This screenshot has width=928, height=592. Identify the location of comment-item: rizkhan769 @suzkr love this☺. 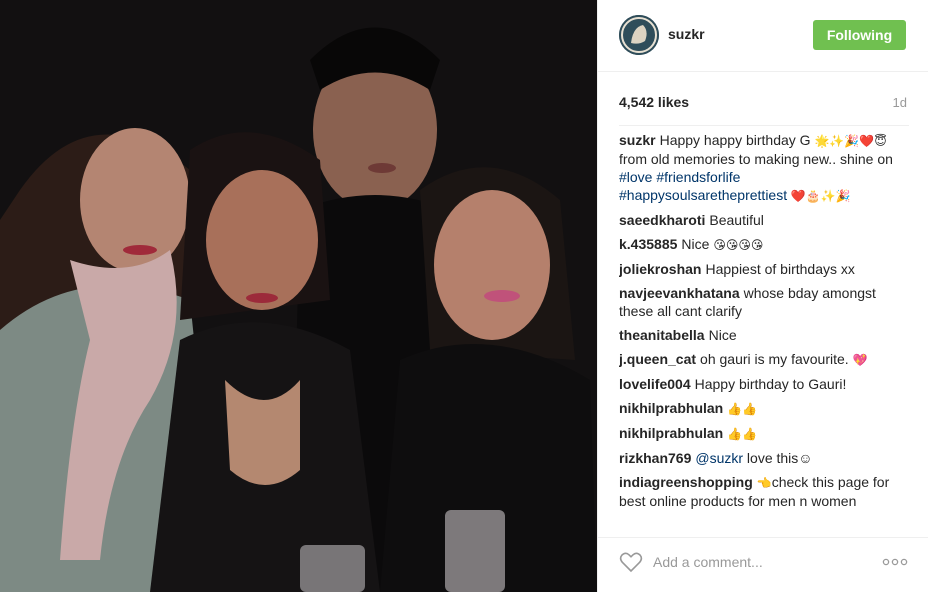
(764, 458).